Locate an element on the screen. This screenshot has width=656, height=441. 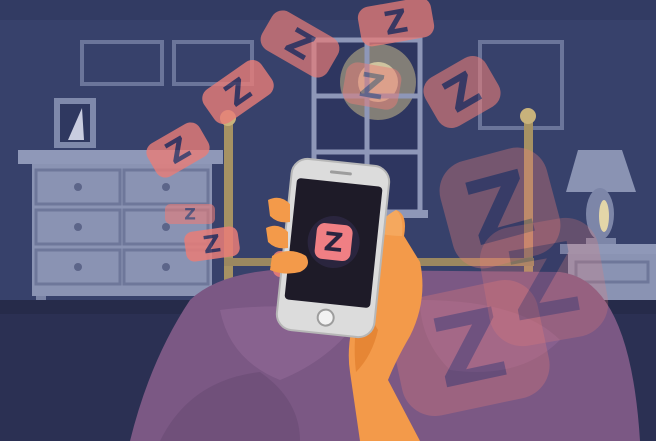
thumb is located at coordinates (289, 262).